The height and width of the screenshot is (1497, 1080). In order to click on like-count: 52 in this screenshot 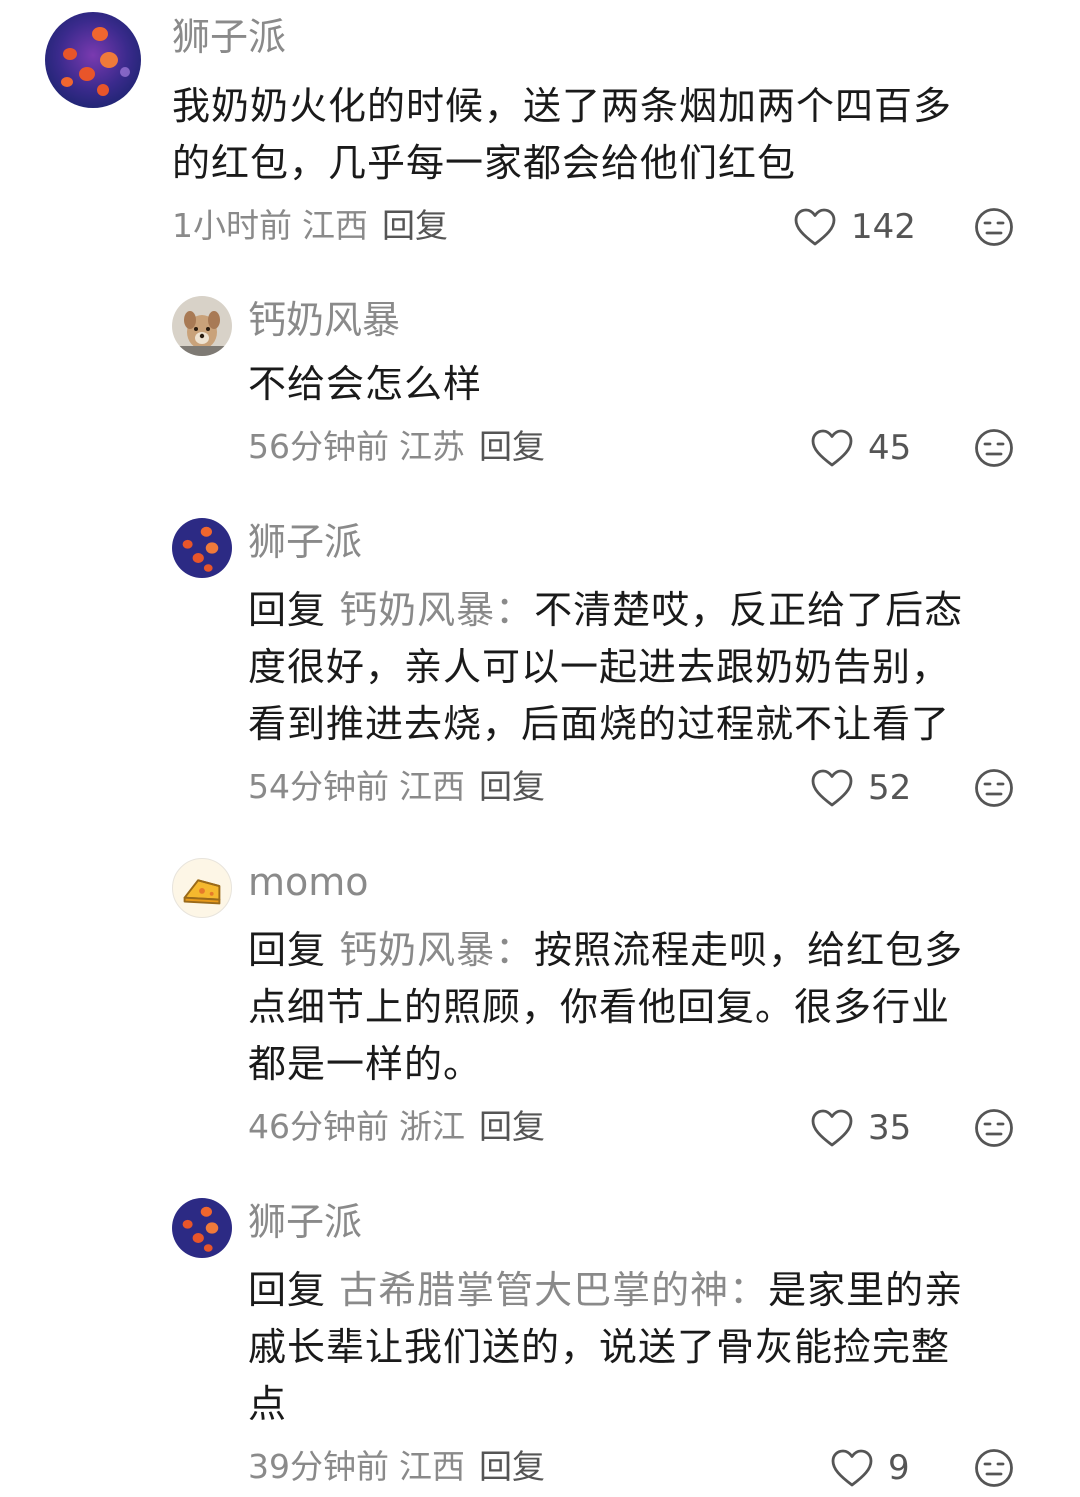, I will do `click(890, 788)`.